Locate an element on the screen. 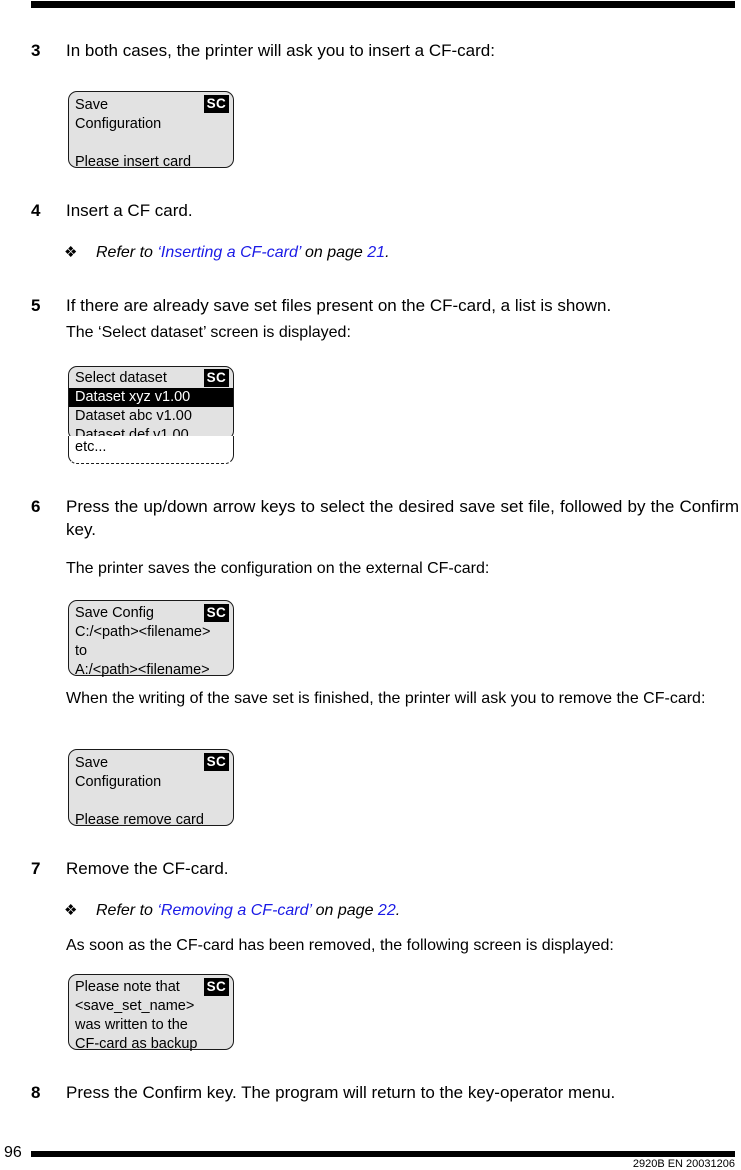 Image resolution: width=741 pixels, height=1170 pixels. lcd-line: Please note that is located at coordinates (127, 987).